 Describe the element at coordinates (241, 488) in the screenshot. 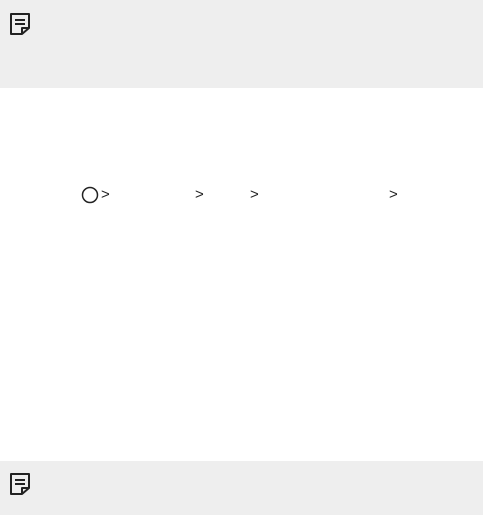

I see `note-box-bottom` at that location.